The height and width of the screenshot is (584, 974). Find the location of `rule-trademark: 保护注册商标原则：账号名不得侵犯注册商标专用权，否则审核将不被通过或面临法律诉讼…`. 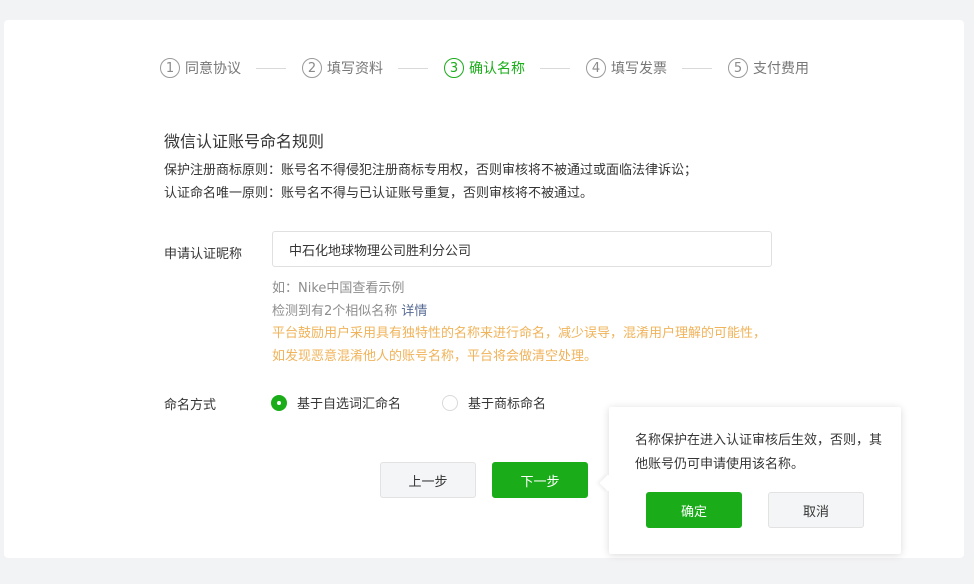

rule-trademark: 保护注册商标原则：账号名不得侵犯注册商标专用权，否则审核将不被通过或面临法律诉讼… is located at coordinates (431, 170).